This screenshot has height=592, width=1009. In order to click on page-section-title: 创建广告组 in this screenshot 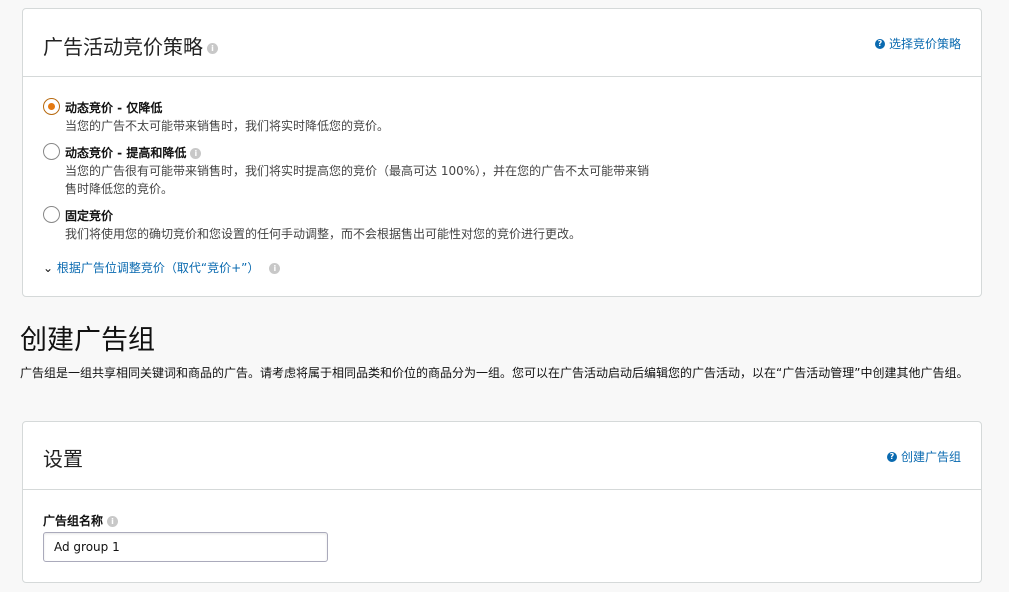, I will do `click(87, 340)`.